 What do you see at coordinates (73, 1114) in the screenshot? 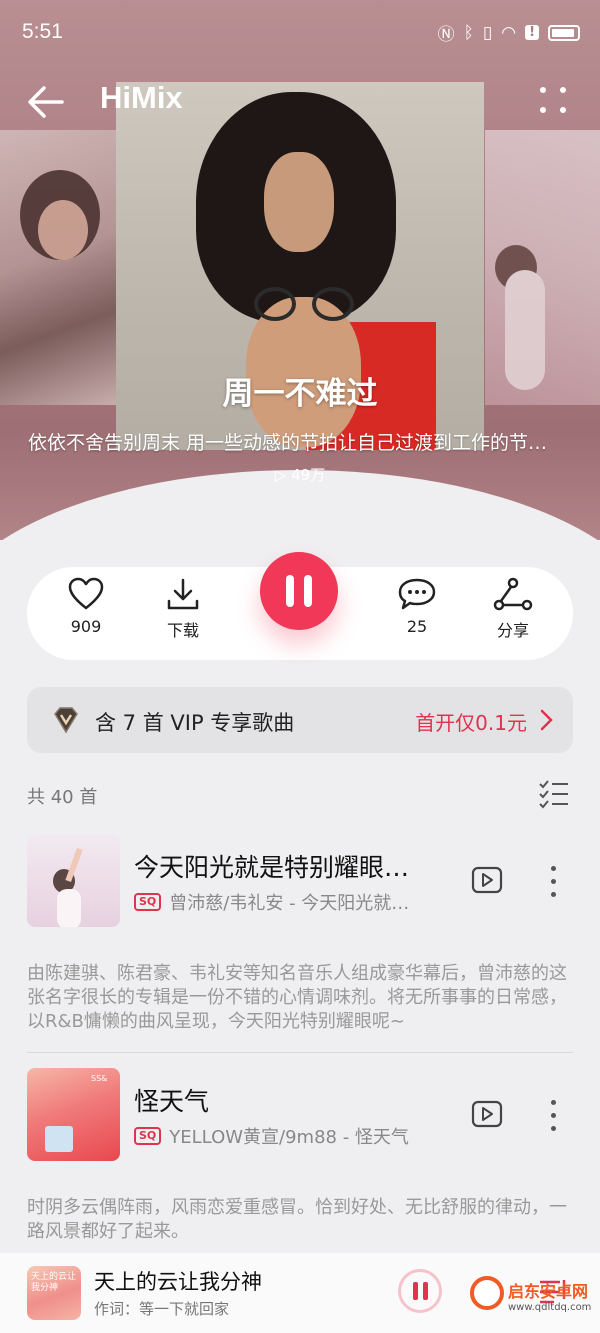
I see `song-cover-image: SS&` at bounding box center [73, 1114].